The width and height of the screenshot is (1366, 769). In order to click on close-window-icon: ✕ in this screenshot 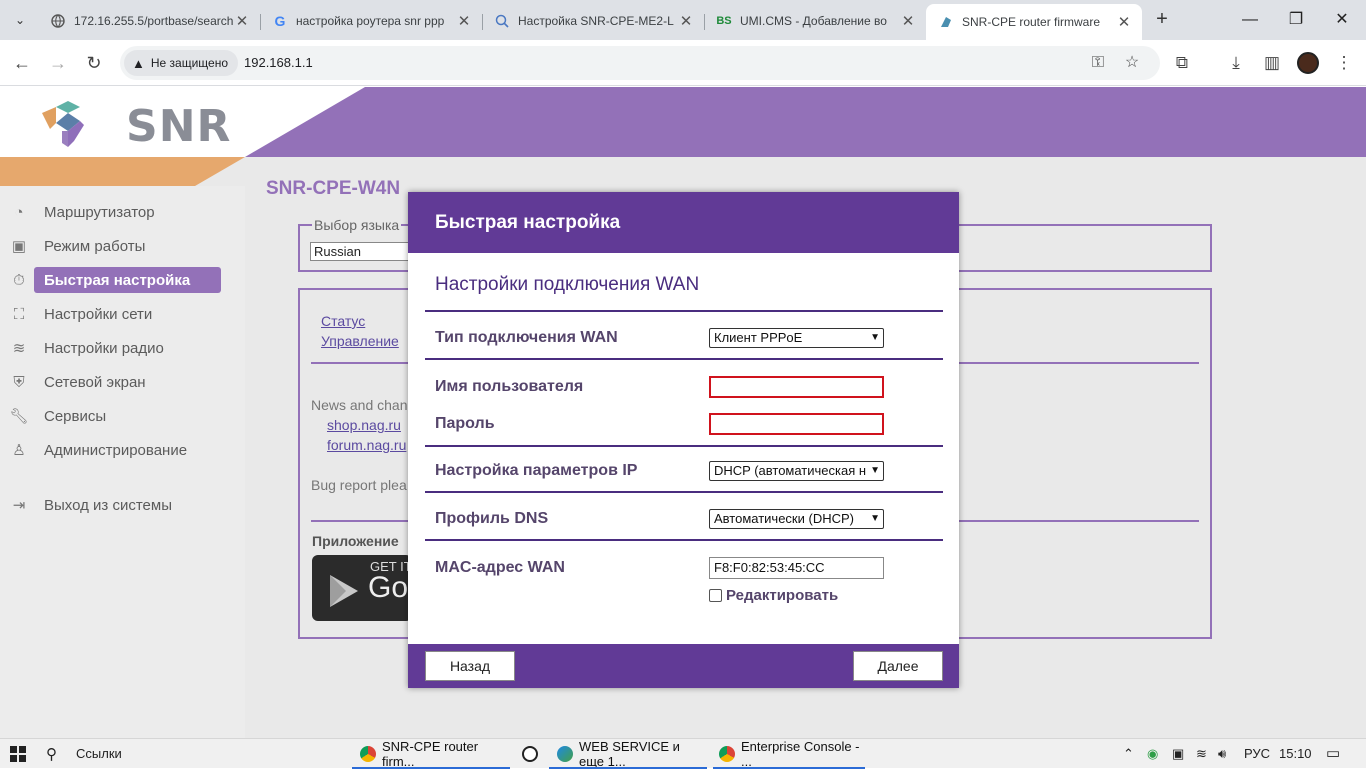, I will do `click(1342, 20)`.